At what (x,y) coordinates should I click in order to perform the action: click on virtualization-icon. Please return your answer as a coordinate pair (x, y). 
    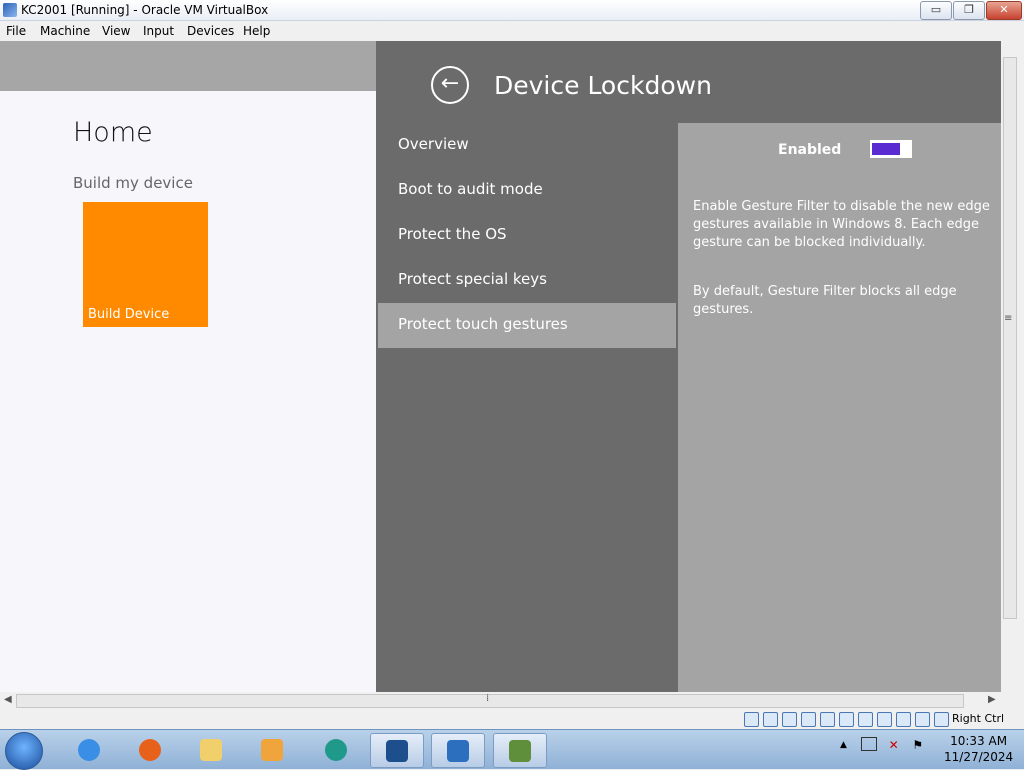
    Looking at the image, I should click on (903, 719).